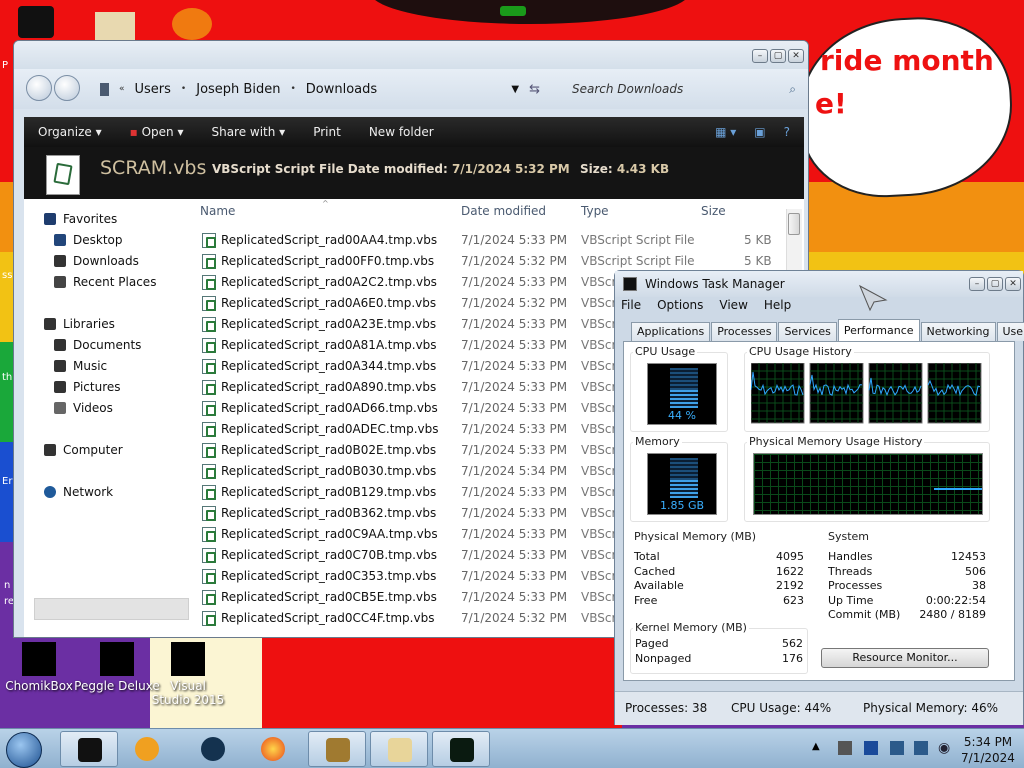  I want to click on column-date-modified: Date modified, so click(503, 211).